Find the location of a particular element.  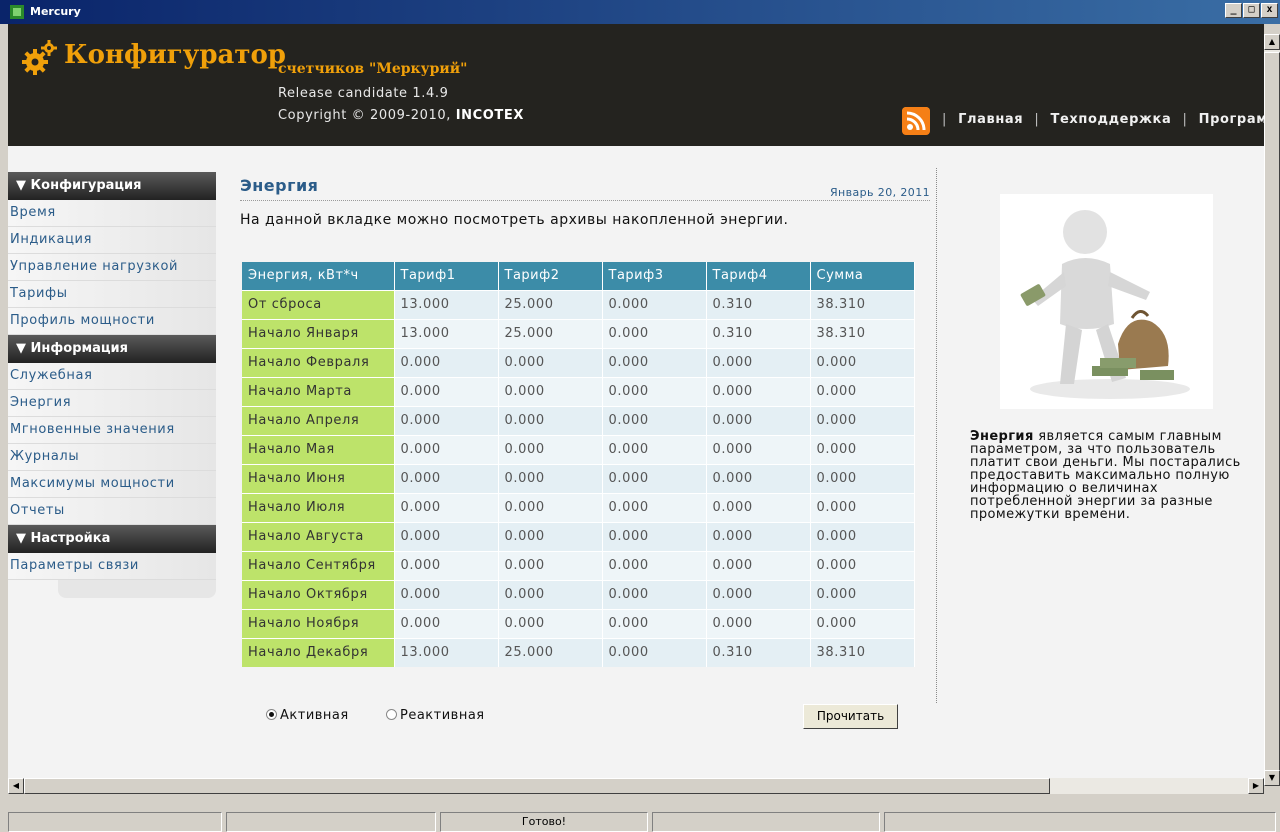

sidebar-item-service: Служебная is located at coordinates (112, 376).